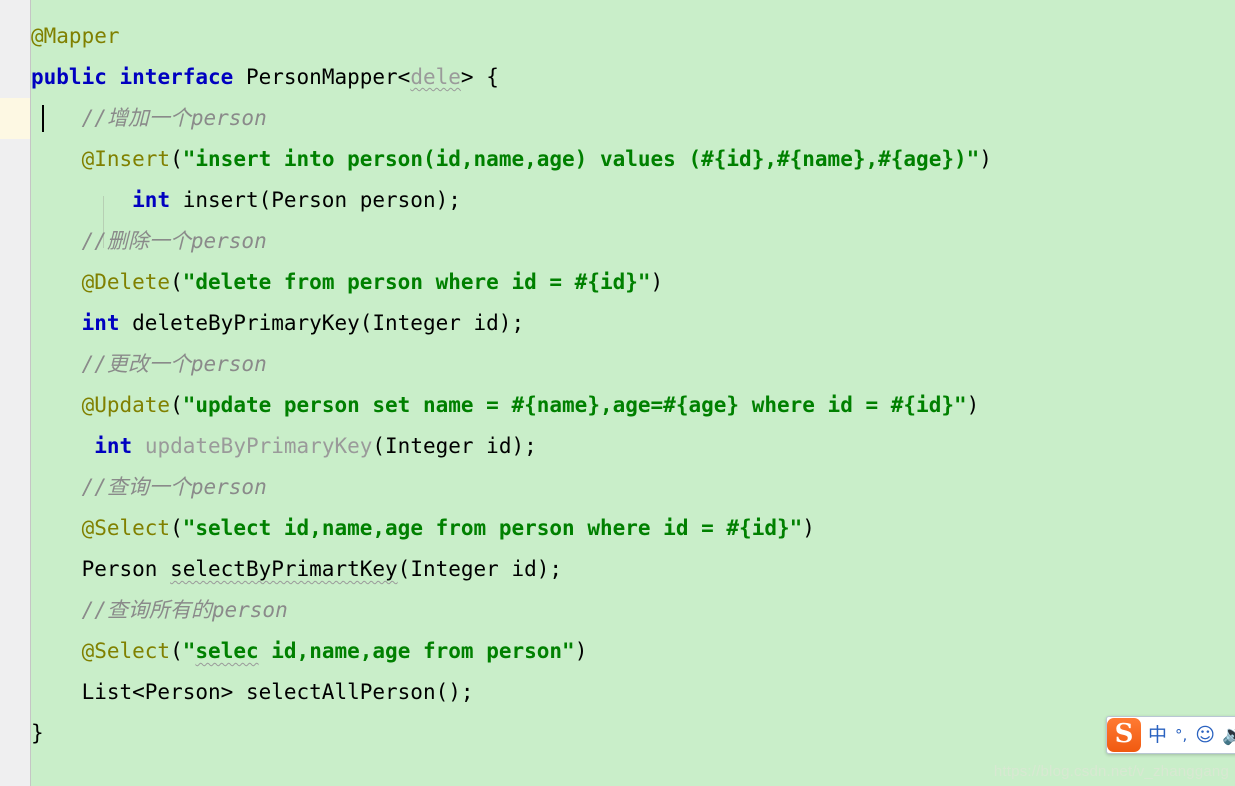 This screenshot has height=786, width=1235. What do you see at coordinates (69, 77) in the screenshot?
I see `code-token-kw: public` at bounding box center [69, 77].